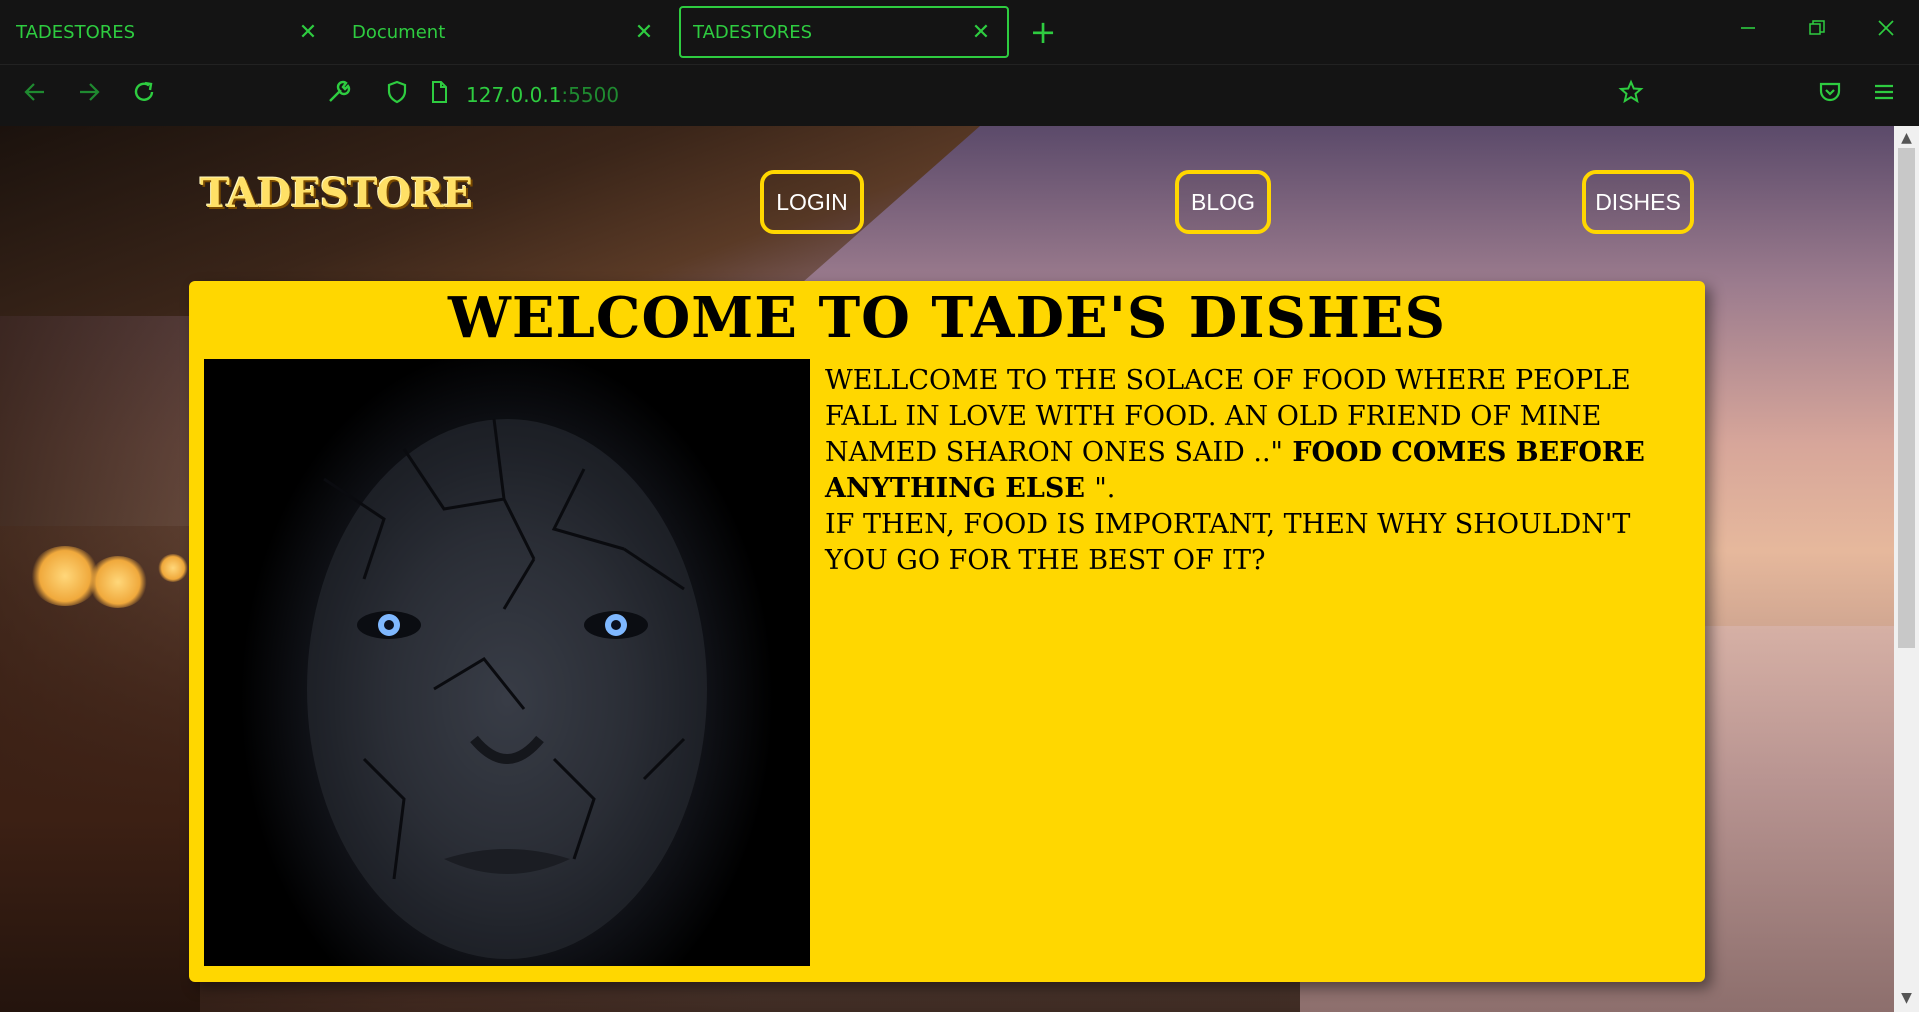 The width and height of the screenshot is (1919, 1012). Describe the element at coordinates (397, 96) in the screenshot. I see `shield-icon` at that location.